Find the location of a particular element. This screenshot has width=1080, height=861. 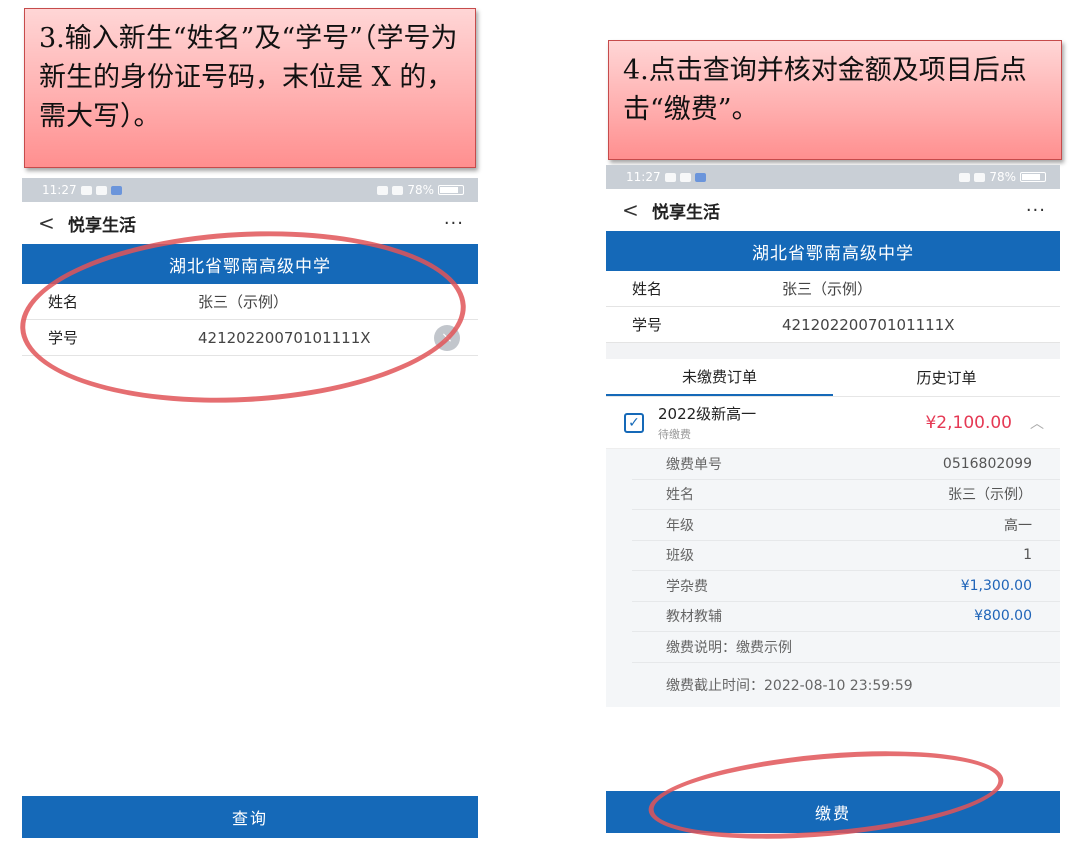

payment-note: 缴费说明：缴费示例 is located at coordinates (729, 647).